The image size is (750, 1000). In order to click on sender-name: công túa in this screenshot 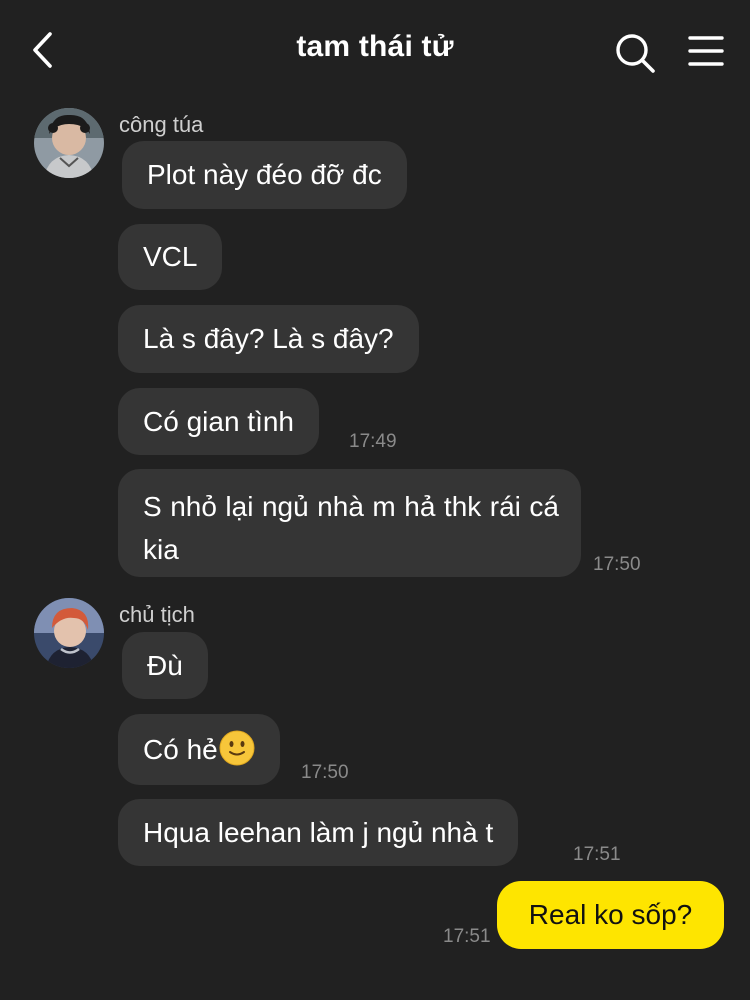, I will do `click(161, 124)`.